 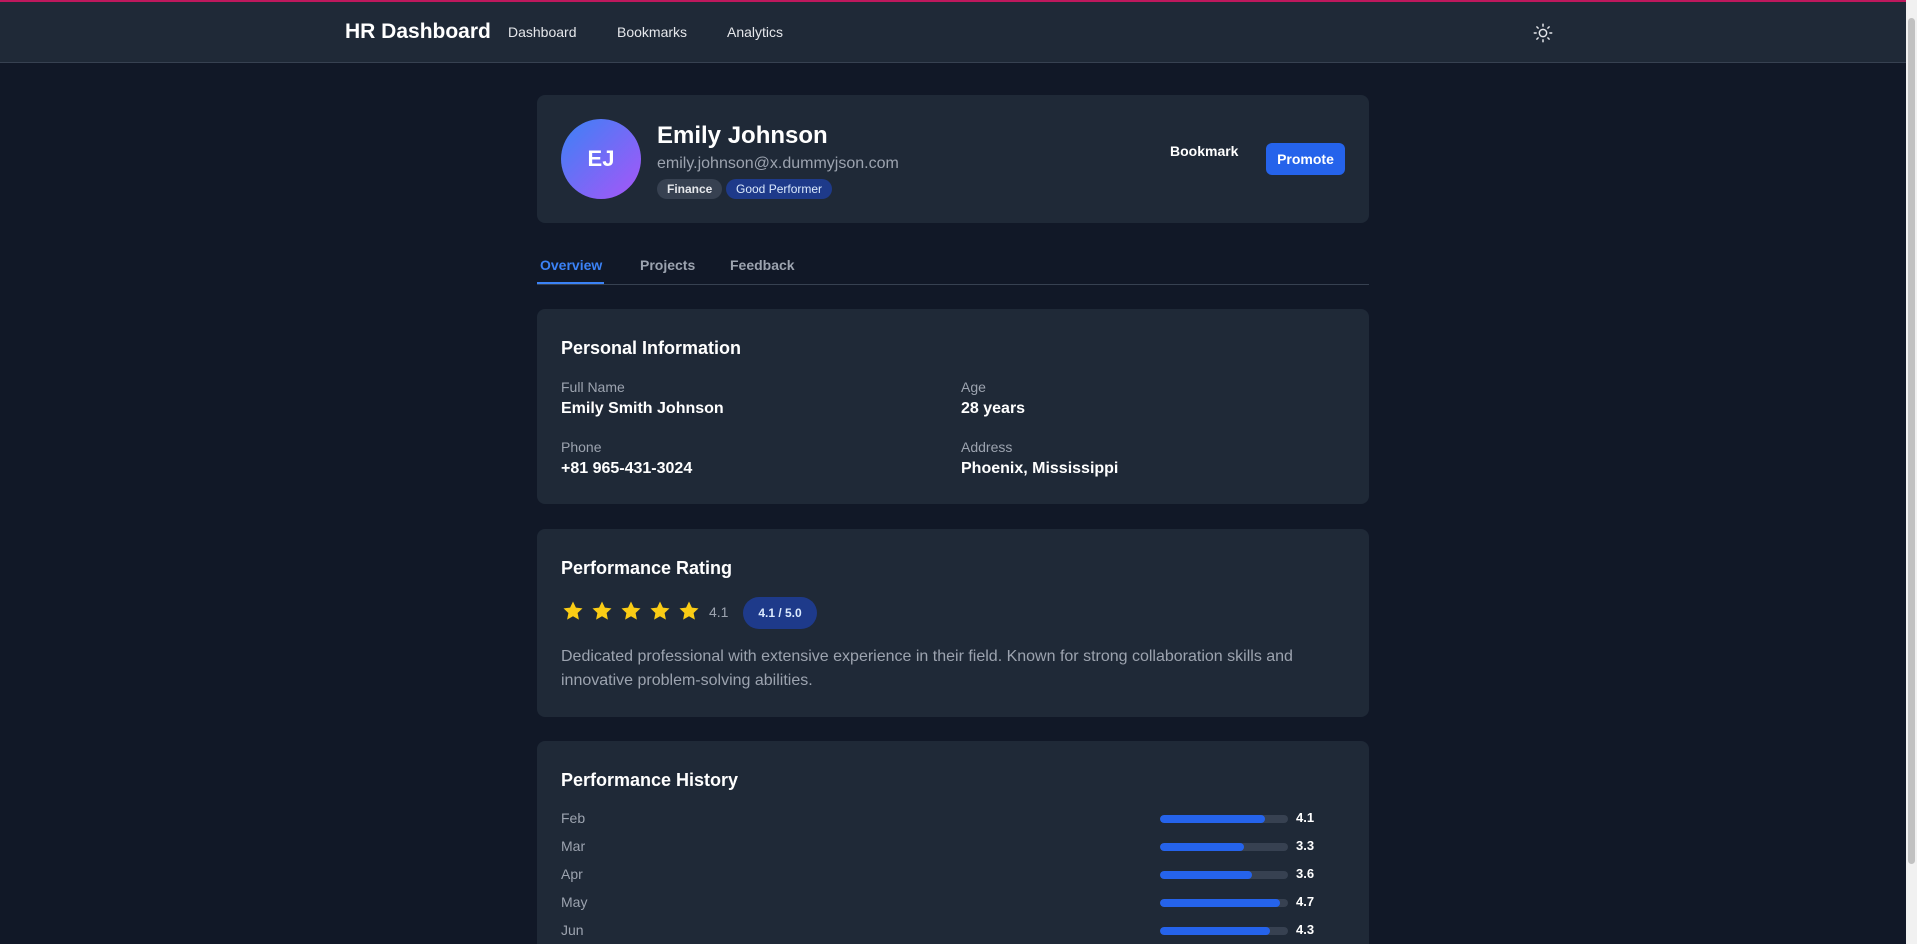 What do you see at coordinates (690, 189) in the screenshot?
I see `department-badge: Finance` at bounding box center [690, 189].